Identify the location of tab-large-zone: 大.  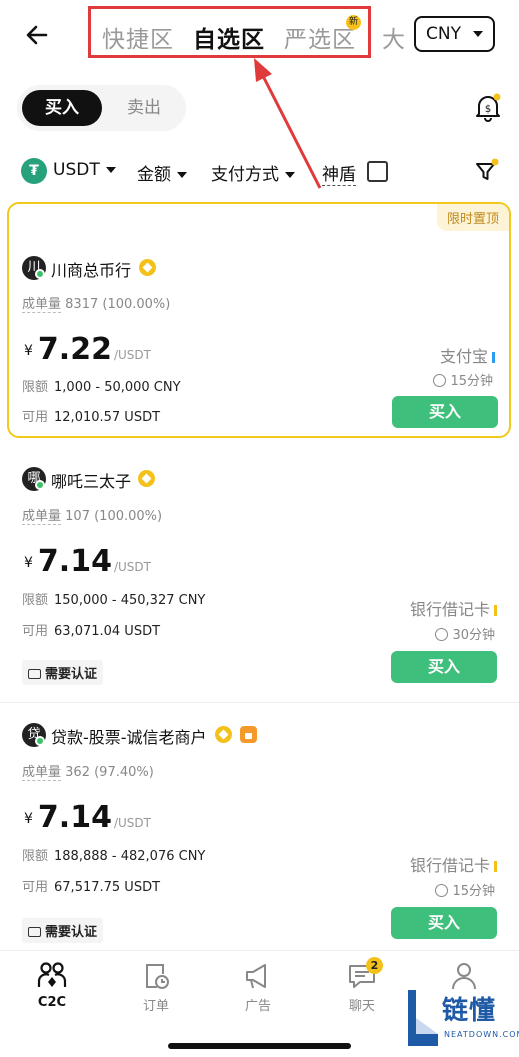
(393, 37).